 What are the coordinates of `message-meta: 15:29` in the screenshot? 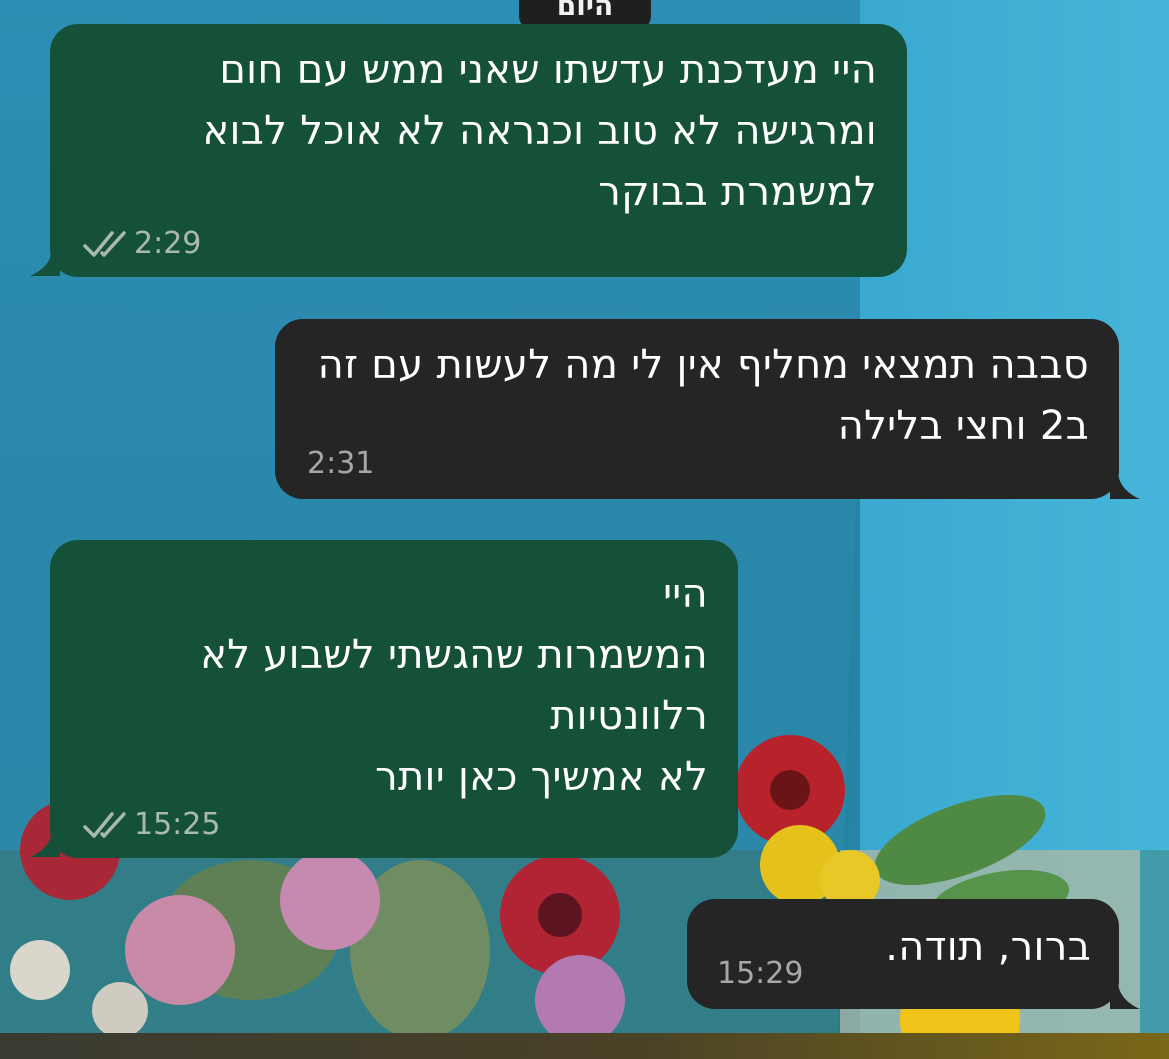 It's located at (760, 973).